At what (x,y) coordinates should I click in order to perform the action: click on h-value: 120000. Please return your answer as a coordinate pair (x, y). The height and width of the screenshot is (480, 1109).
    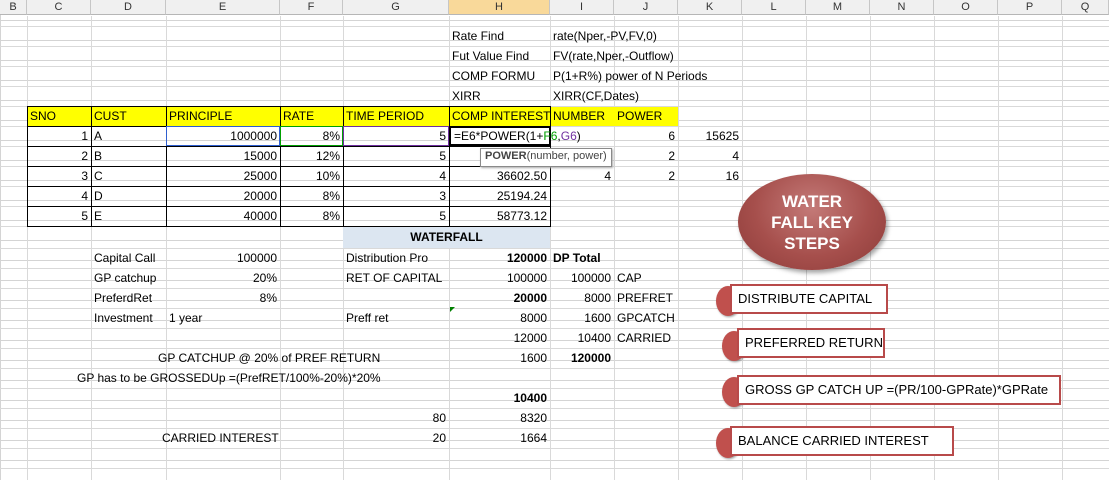
    Looking at the image, I should click on (499, 258).